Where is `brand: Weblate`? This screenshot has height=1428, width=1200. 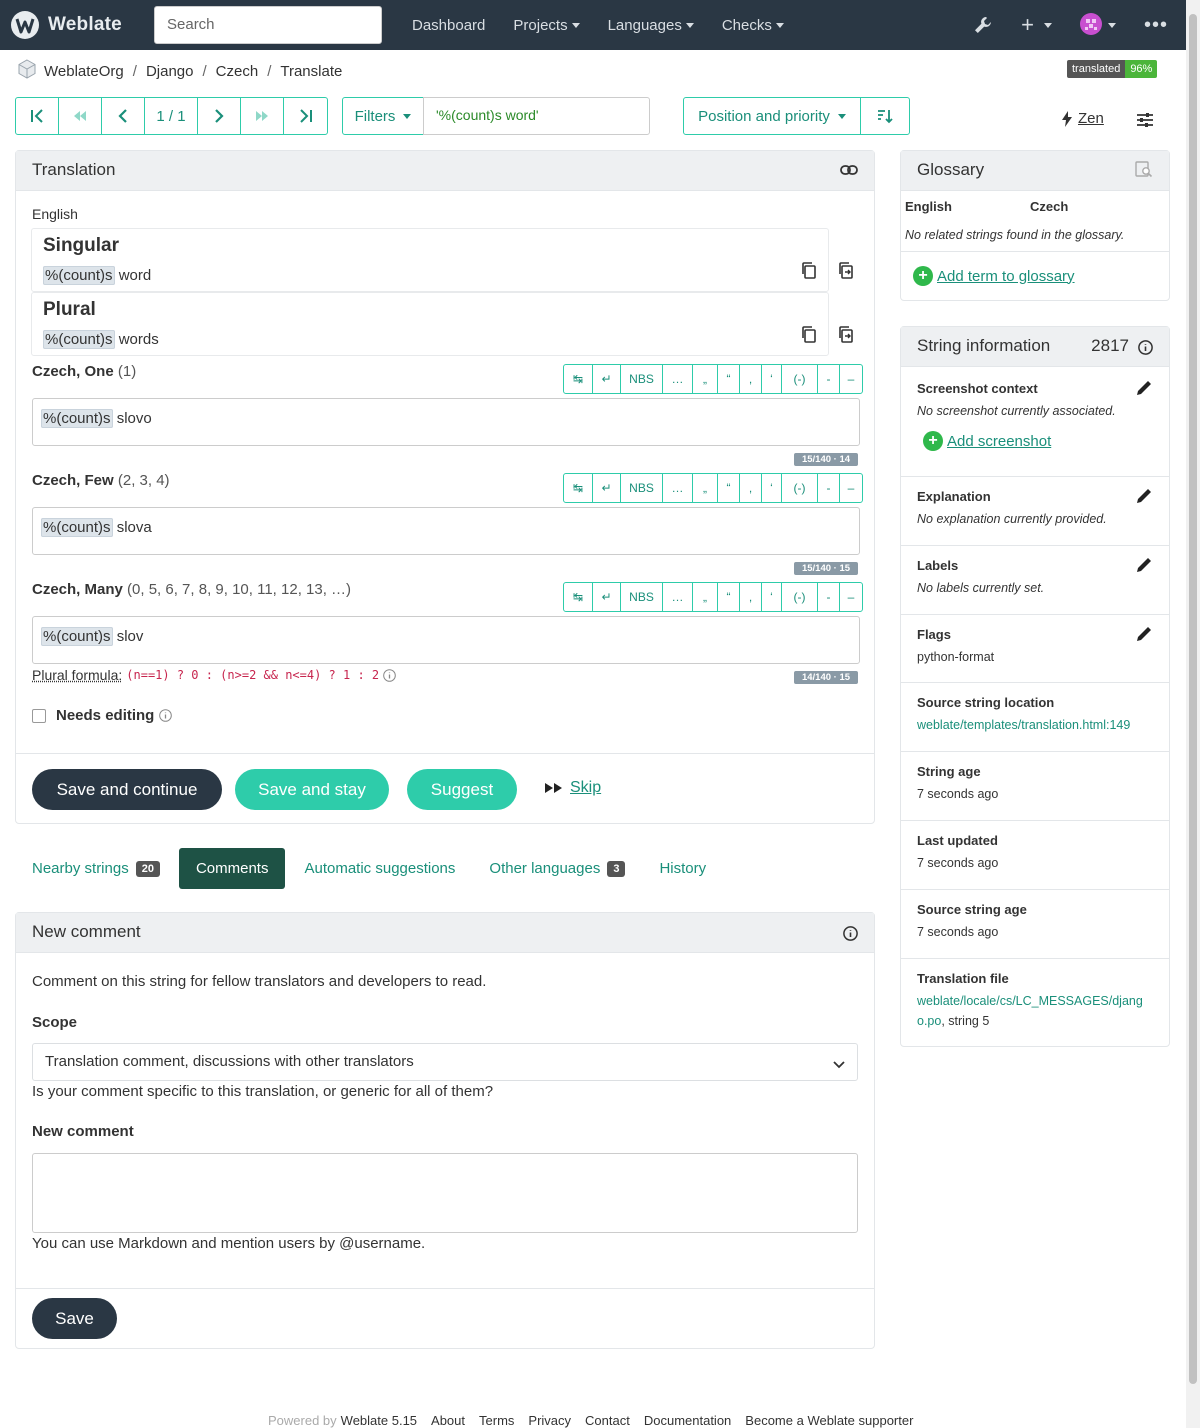 brand: Weblate is located at coordinates (66, 25).